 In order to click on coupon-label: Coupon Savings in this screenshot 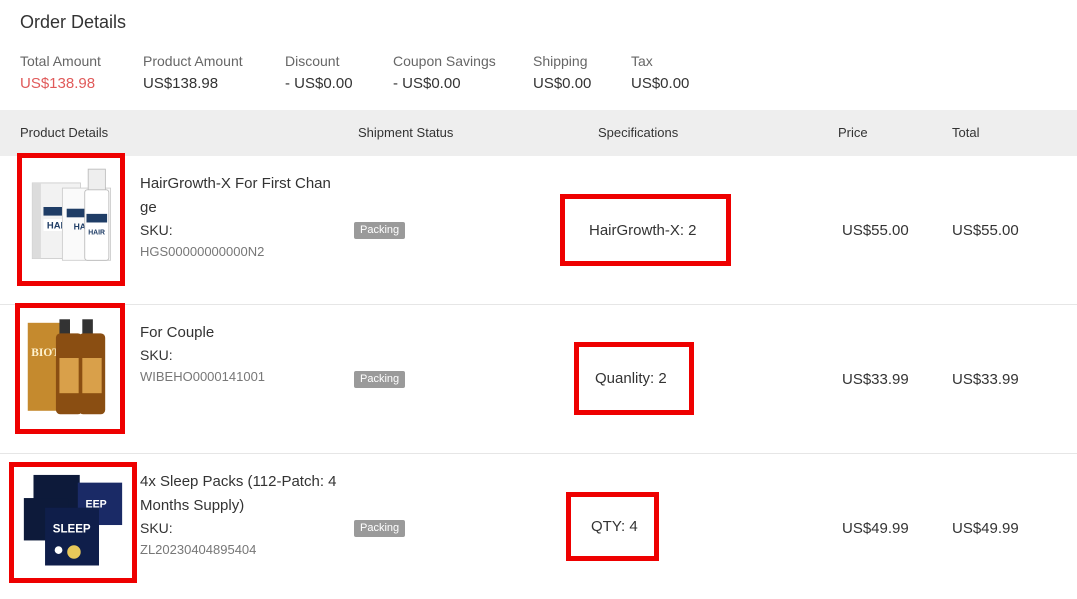, I will do `click(444, 61)`.